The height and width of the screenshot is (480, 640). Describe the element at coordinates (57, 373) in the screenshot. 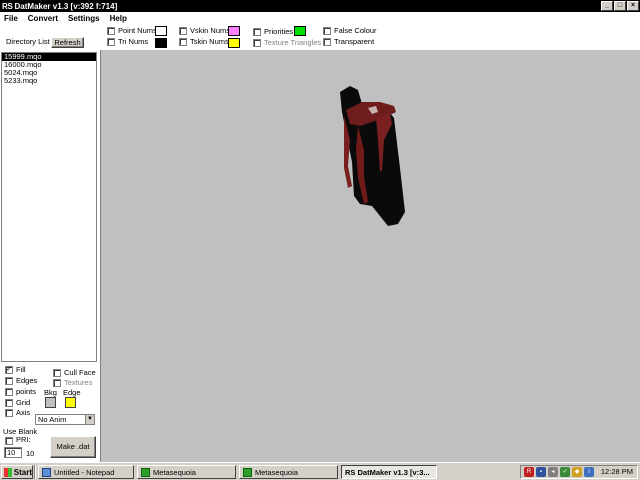

I see `cull-face-checkbox` at that location.